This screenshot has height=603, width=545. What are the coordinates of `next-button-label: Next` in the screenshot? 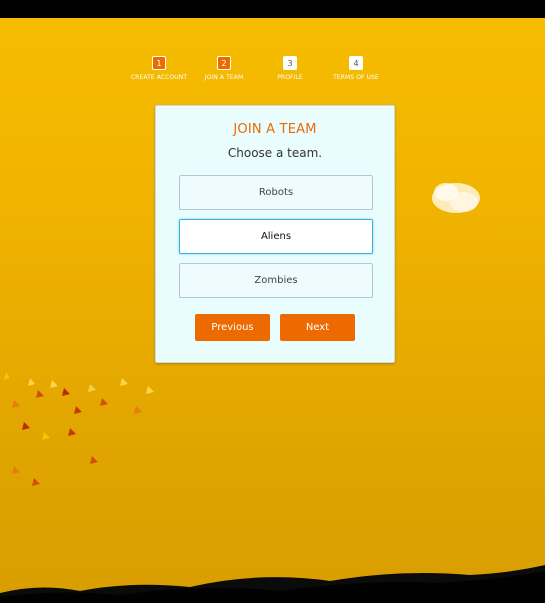 It's located at (317, 327).